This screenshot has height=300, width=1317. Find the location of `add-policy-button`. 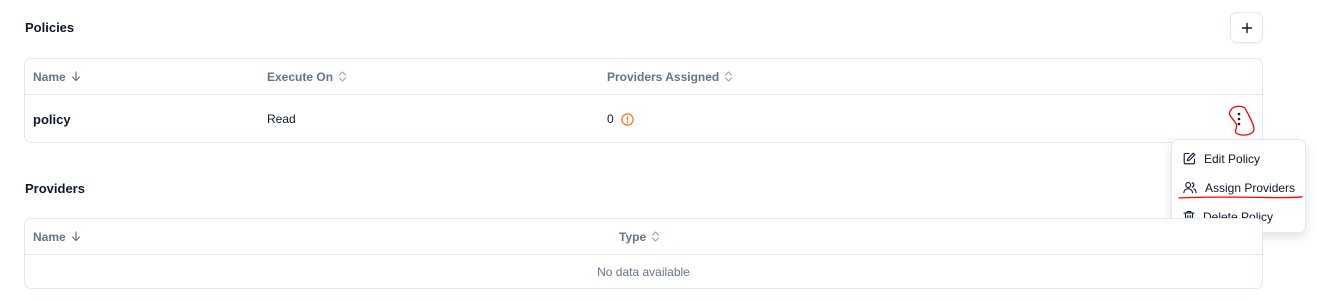

add-policy-button is located at coordinates (1246, 27).